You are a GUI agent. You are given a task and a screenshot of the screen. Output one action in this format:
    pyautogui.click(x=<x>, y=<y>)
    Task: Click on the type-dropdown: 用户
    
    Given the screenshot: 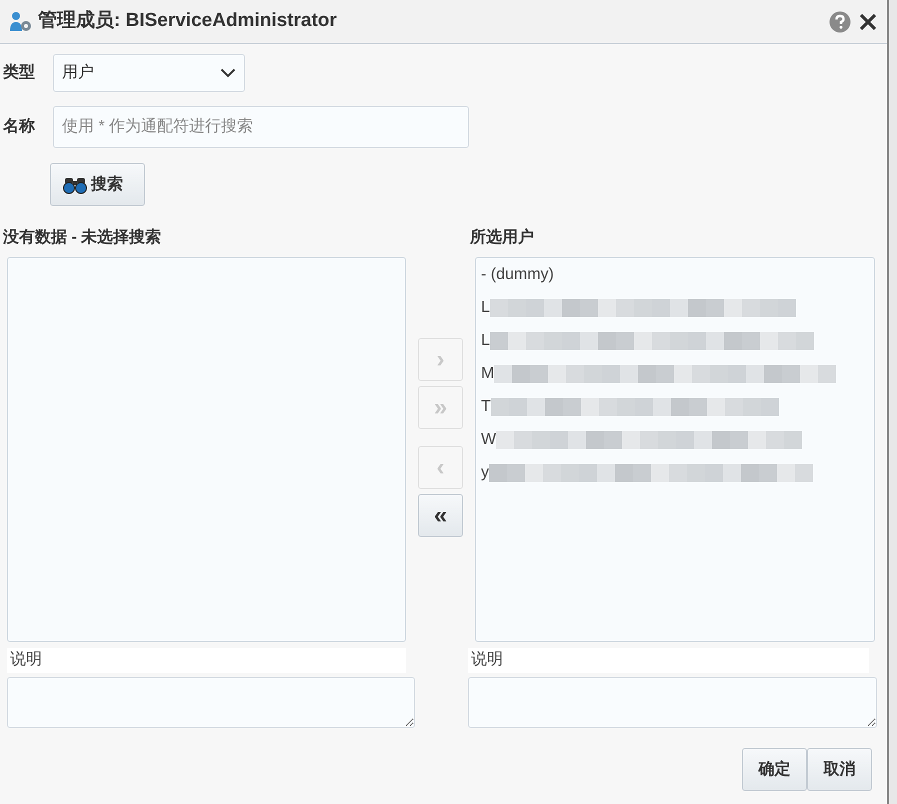 What is the action you would take?
    pyautogui.click(x=149, y=73)
    